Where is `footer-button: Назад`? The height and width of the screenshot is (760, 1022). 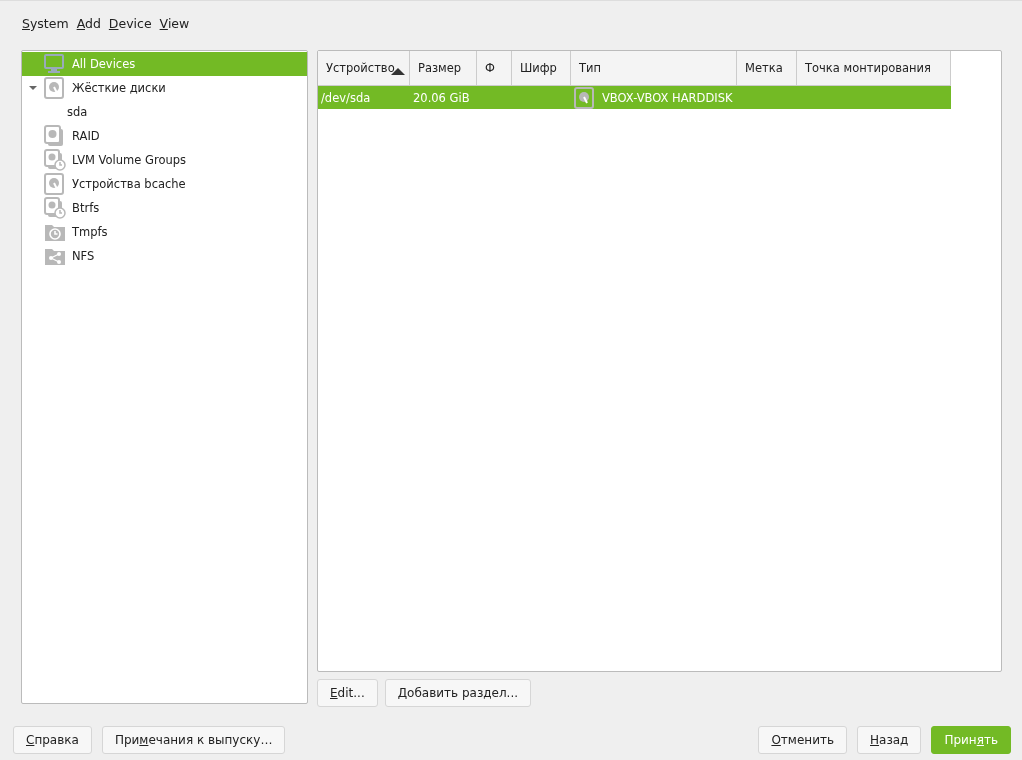 footer-button: Назад is located at coordinates (889, 740).